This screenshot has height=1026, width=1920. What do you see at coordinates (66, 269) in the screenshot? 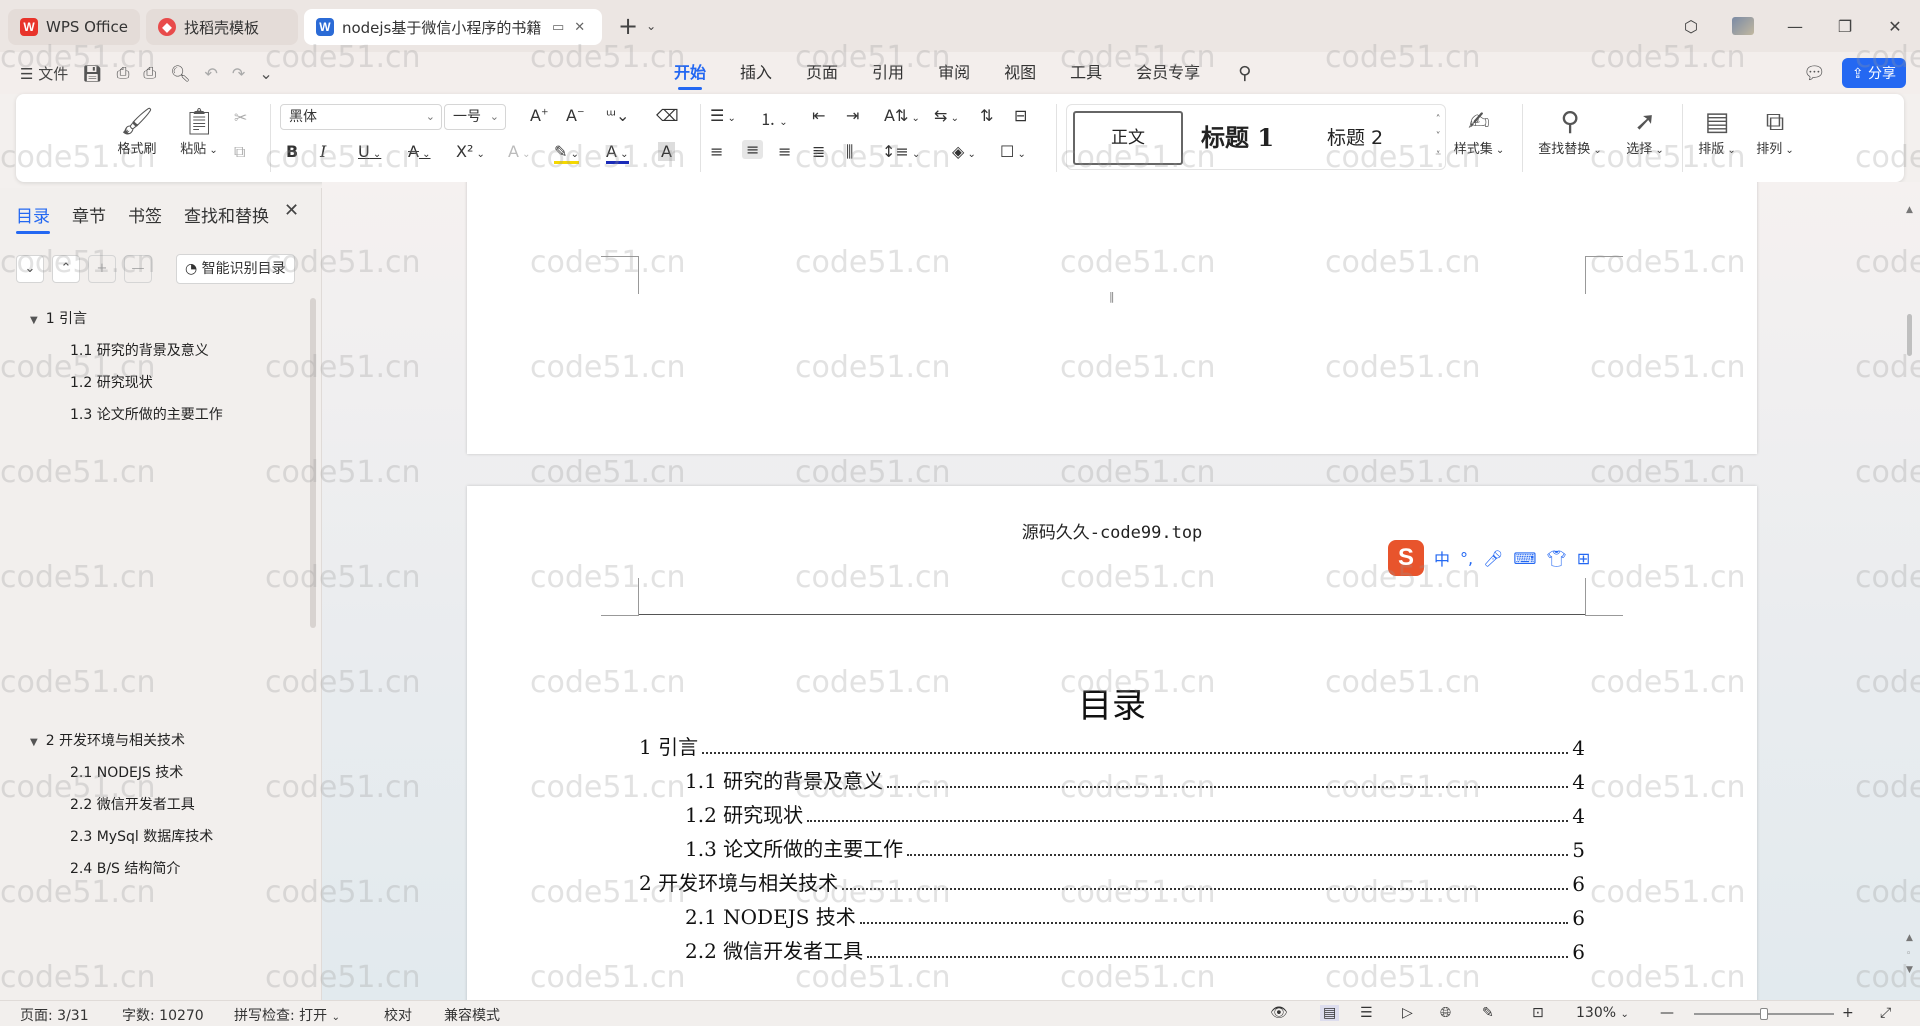
I see `collapse-up-button: ⌃` at bounding box center [66, 269].